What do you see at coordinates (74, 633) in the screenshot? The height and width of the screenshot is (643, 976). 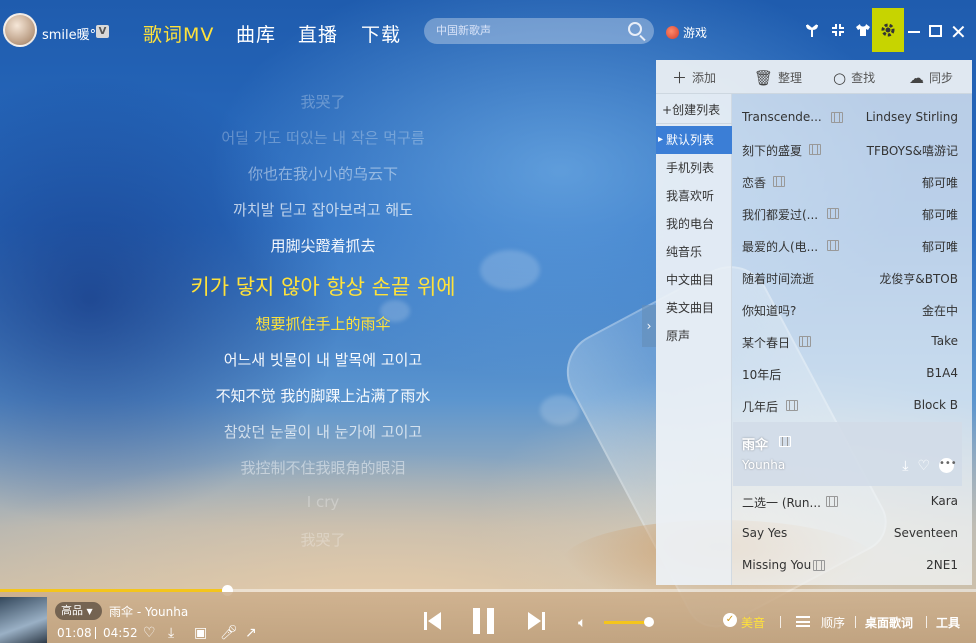 I see `elapsed-time: 01:08` at bounding box center [74, 633].